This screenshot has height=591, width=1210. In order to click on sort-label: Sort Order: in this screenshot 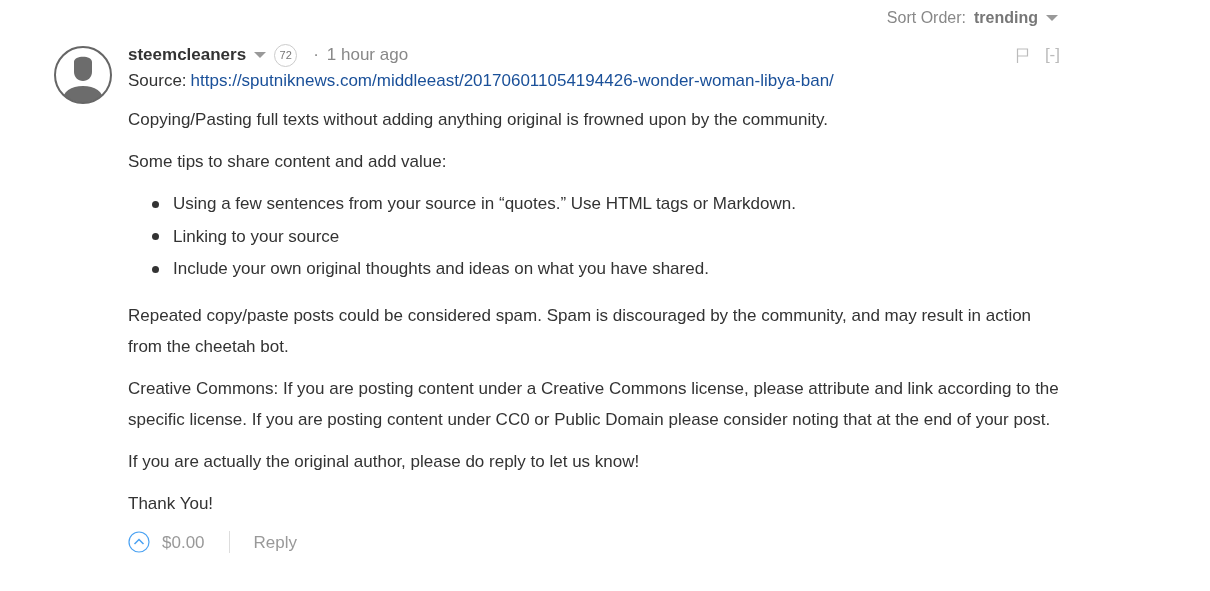, I will do `click(926, 18)`.